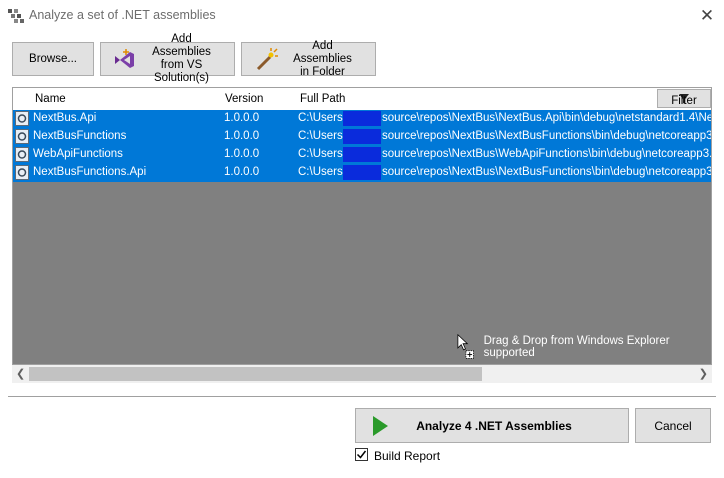  Describe the element at coordinates (380, 425) in the screenshot. I see `play-icon` at that location.